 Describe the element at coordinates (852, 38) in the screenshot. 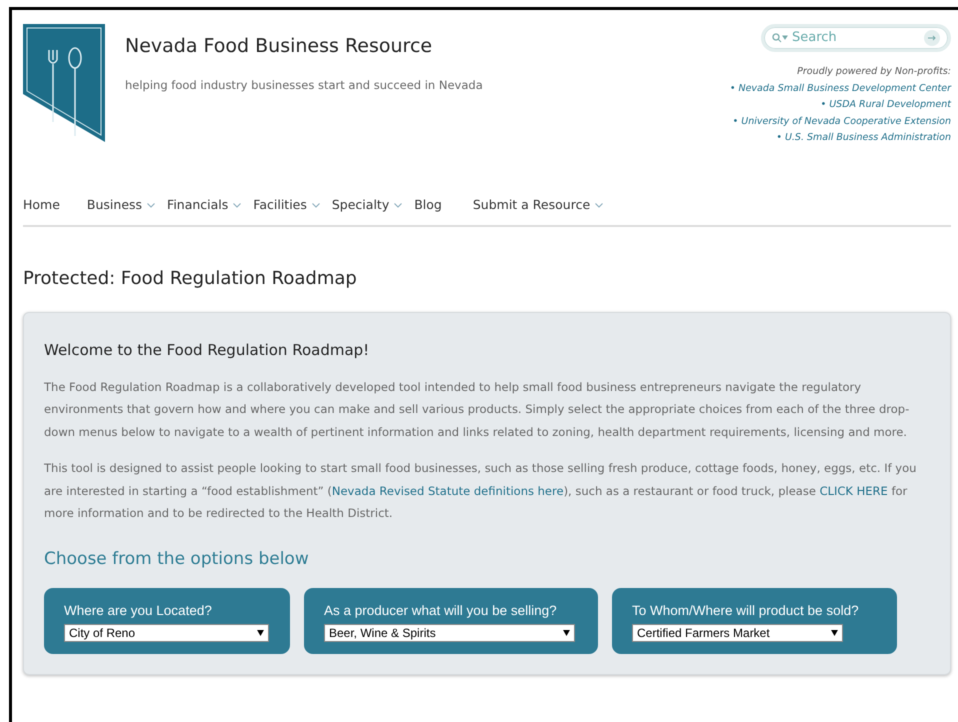

I see `search-input: Search` at that location.